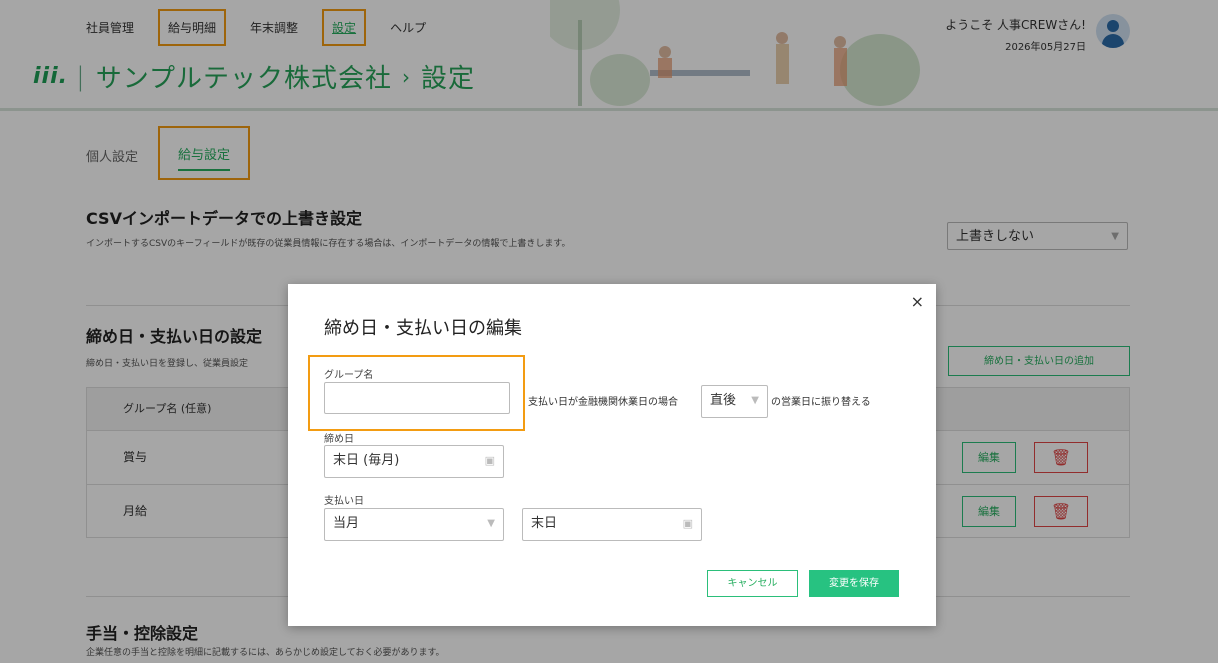 Image resolution: width=1218 pixels, height=663 pixels. Describe the element at coordinates (349, 375) in the screenshot. I see `group-label: グループ名` at that location.